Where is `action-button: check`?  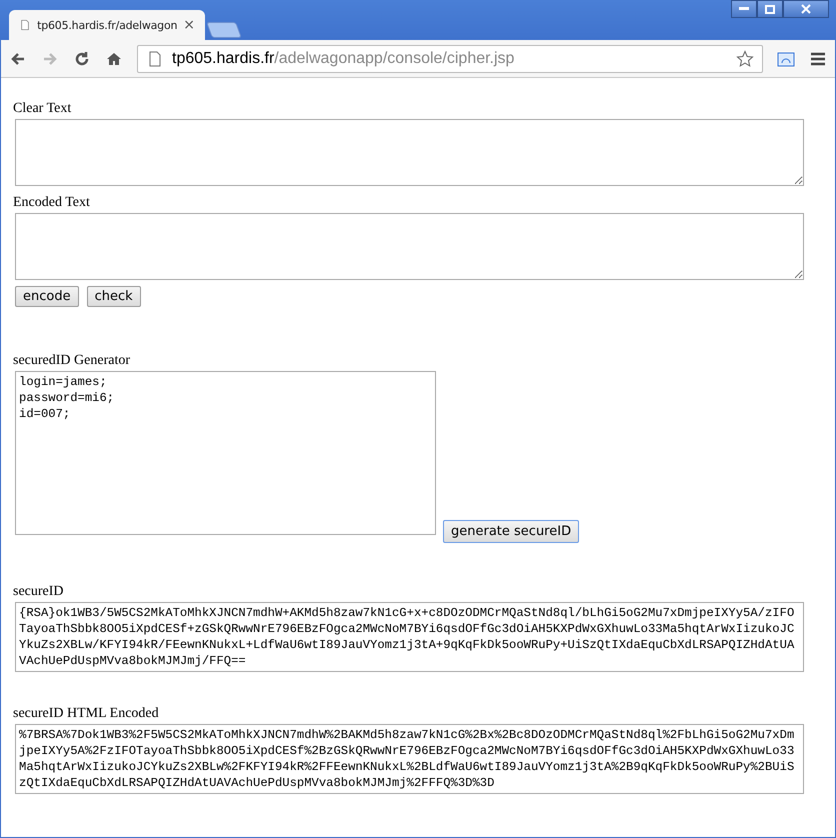 action-button: check is located at coordinates (113, 296).